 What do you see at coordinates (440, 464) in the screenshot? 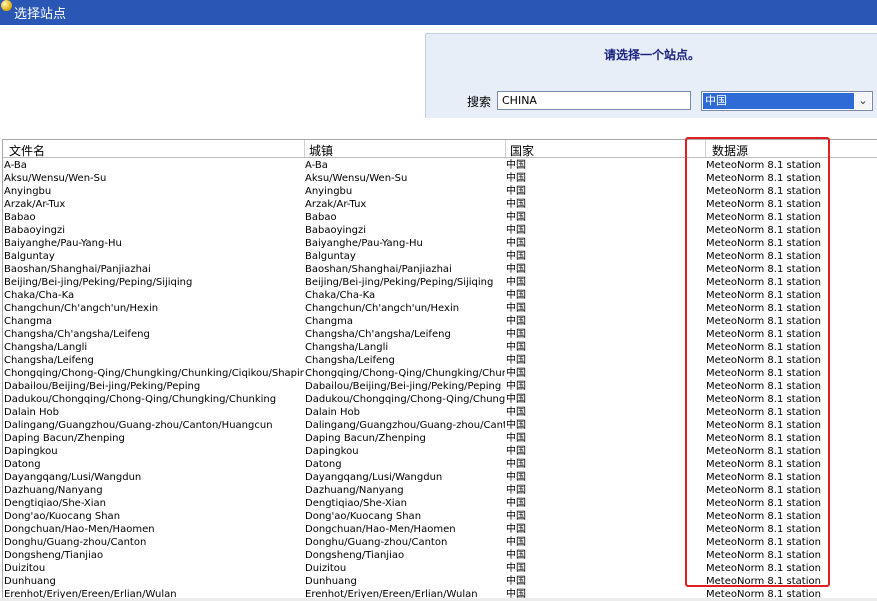
I see `table-row: Datong Datong 中国 MeteoNorm 8.1 station` at bounding box center [440, 464].